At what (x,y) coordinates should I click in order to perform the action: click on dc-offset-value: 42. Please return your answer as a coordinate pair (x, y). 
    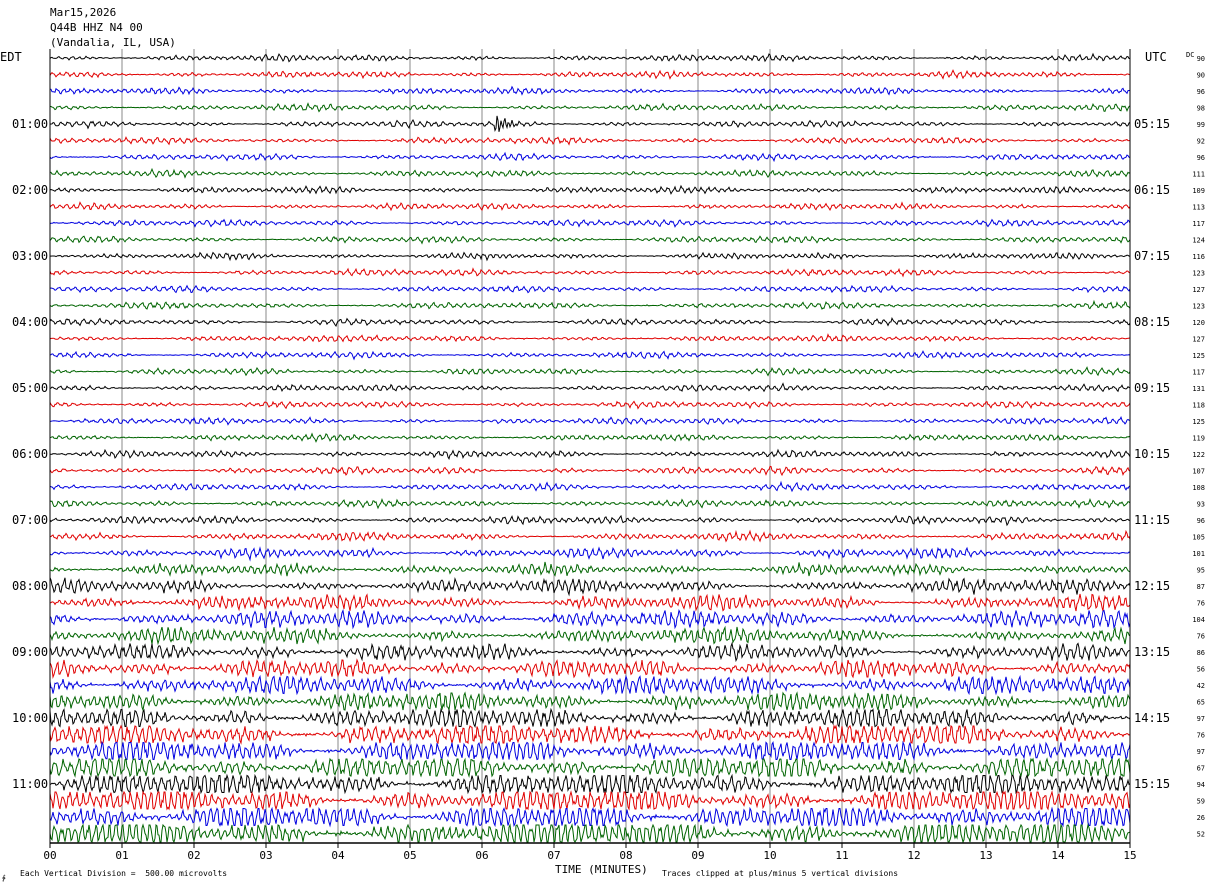
    Looking at the image, I should click on (1201, 686).